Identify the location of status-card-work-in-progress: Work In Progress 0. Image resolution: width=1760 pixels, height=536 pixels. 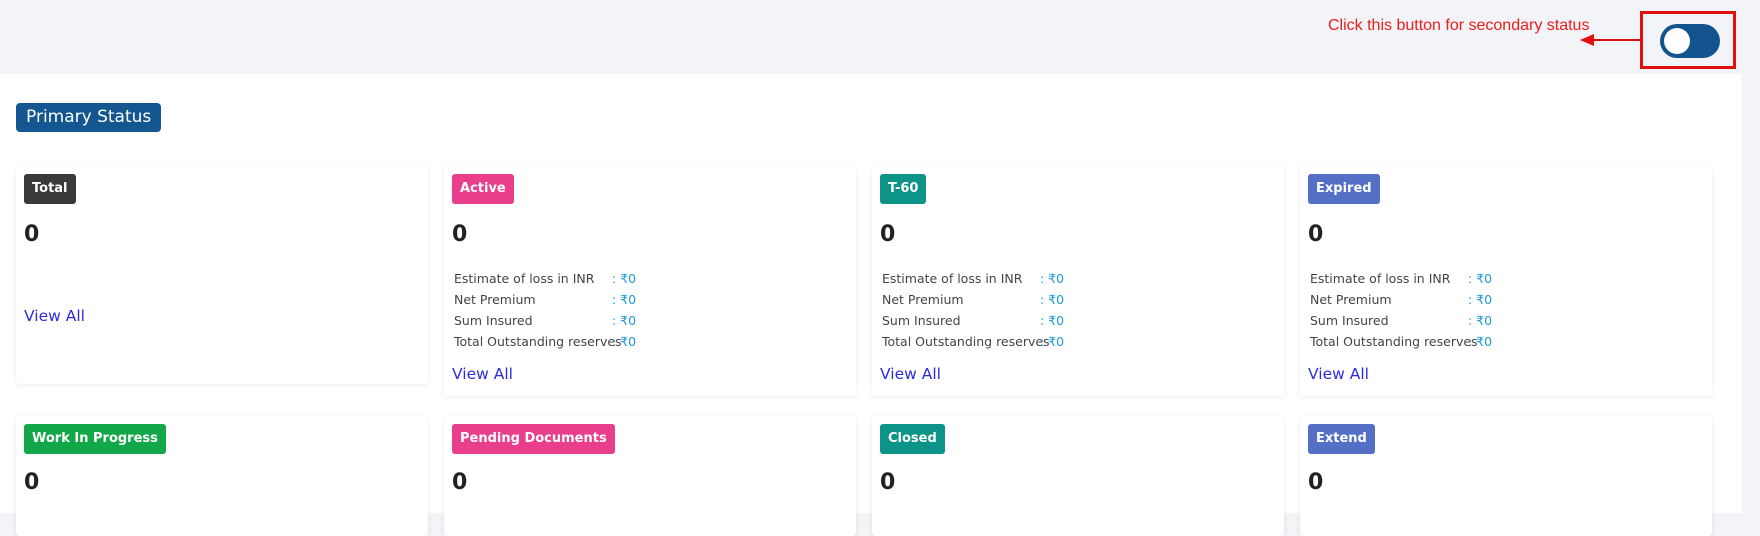
(222, 476).